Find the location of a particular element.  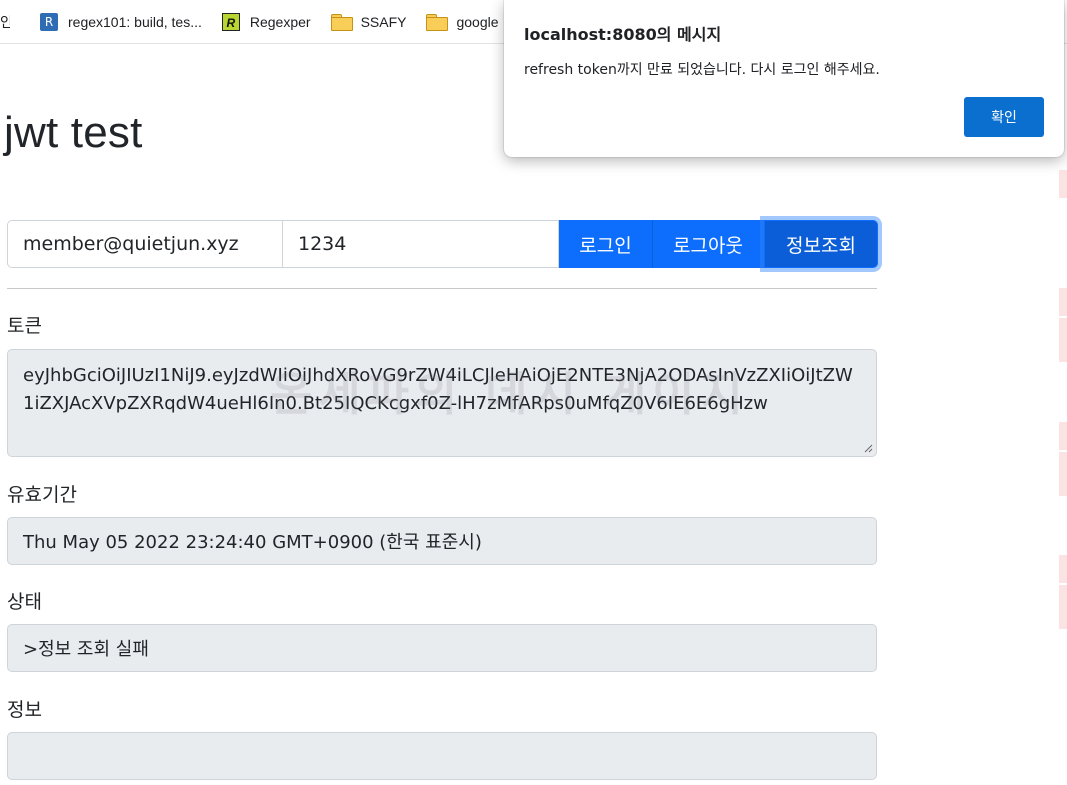

status-label: 상태 is located at coordinates (24, 602).